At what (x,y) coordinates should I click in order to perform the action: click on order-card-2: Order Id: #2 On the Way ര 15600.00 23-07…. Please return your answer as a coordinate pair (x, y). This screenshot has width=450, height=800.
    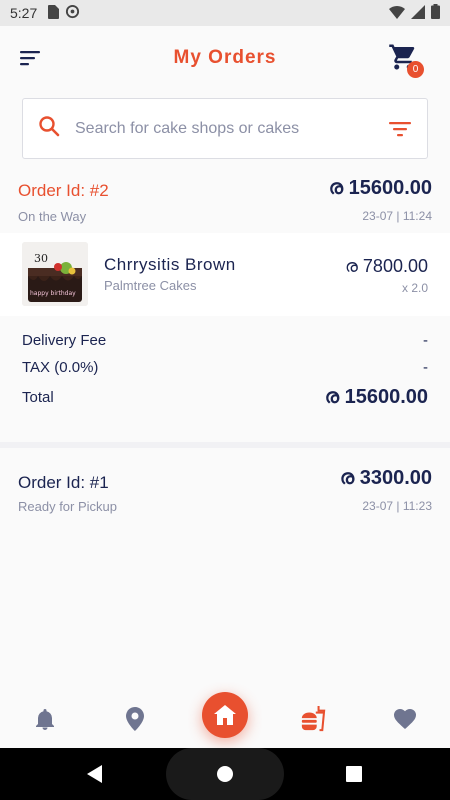
    Looking at the image, I should click on (225, 206).